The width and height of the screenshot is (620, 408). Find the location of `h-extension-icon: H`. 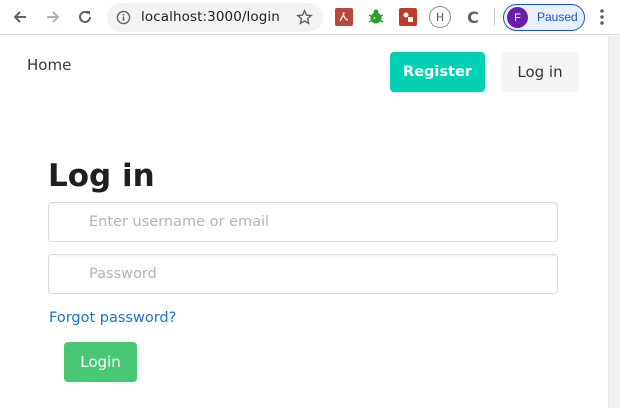

h-extension-icon: H is located at coordinates (440, 17).